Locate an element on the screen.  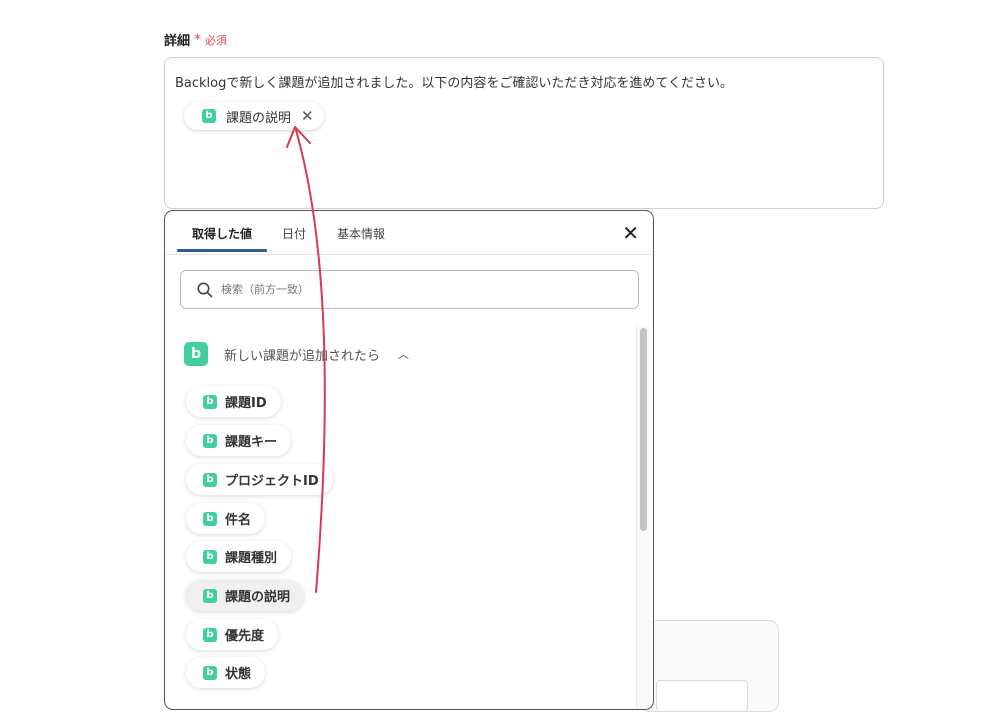
list-item: b プロジェクトID is located at coordinates (259, 479).